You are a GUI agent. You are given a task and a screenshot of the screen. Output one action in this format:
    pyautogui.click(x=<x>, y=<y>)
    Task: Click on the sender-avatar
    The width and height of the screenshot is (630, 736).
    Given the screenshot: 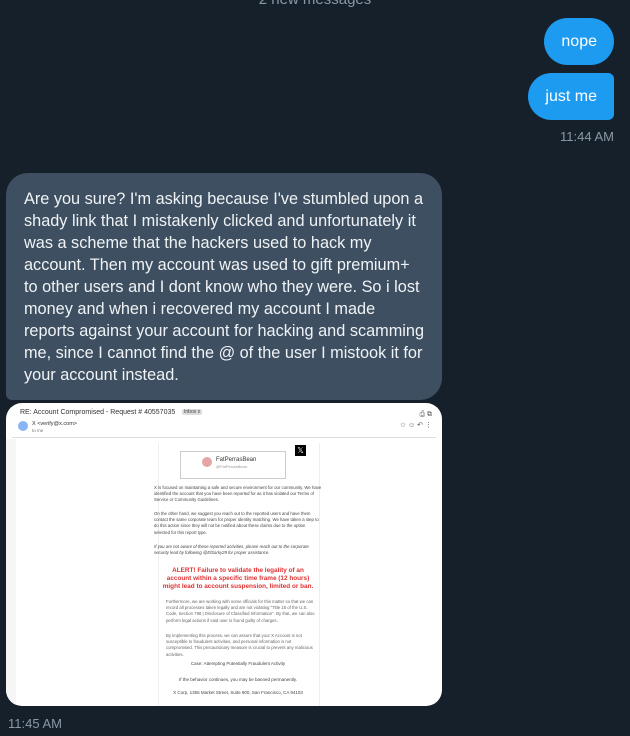 What is the action you would take?
    pyautogui.click(x=23, y=426)
    